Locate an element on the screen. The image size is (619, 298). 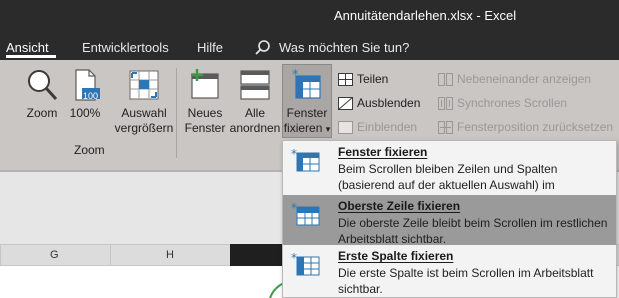
new-window-button: Neues Fenster is located at coordinates (205, 102).